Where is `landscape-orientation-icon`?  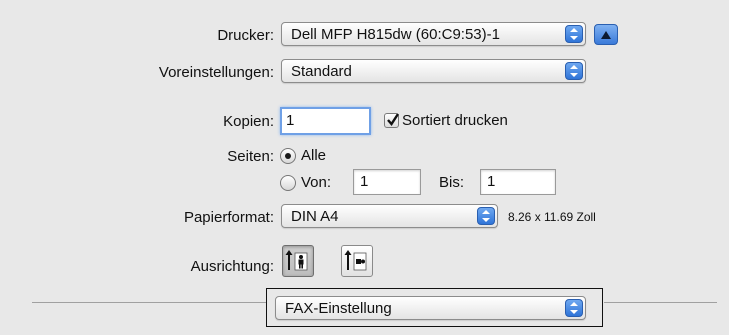 landscape-orientation-icon is located at coordinates (355, 260).